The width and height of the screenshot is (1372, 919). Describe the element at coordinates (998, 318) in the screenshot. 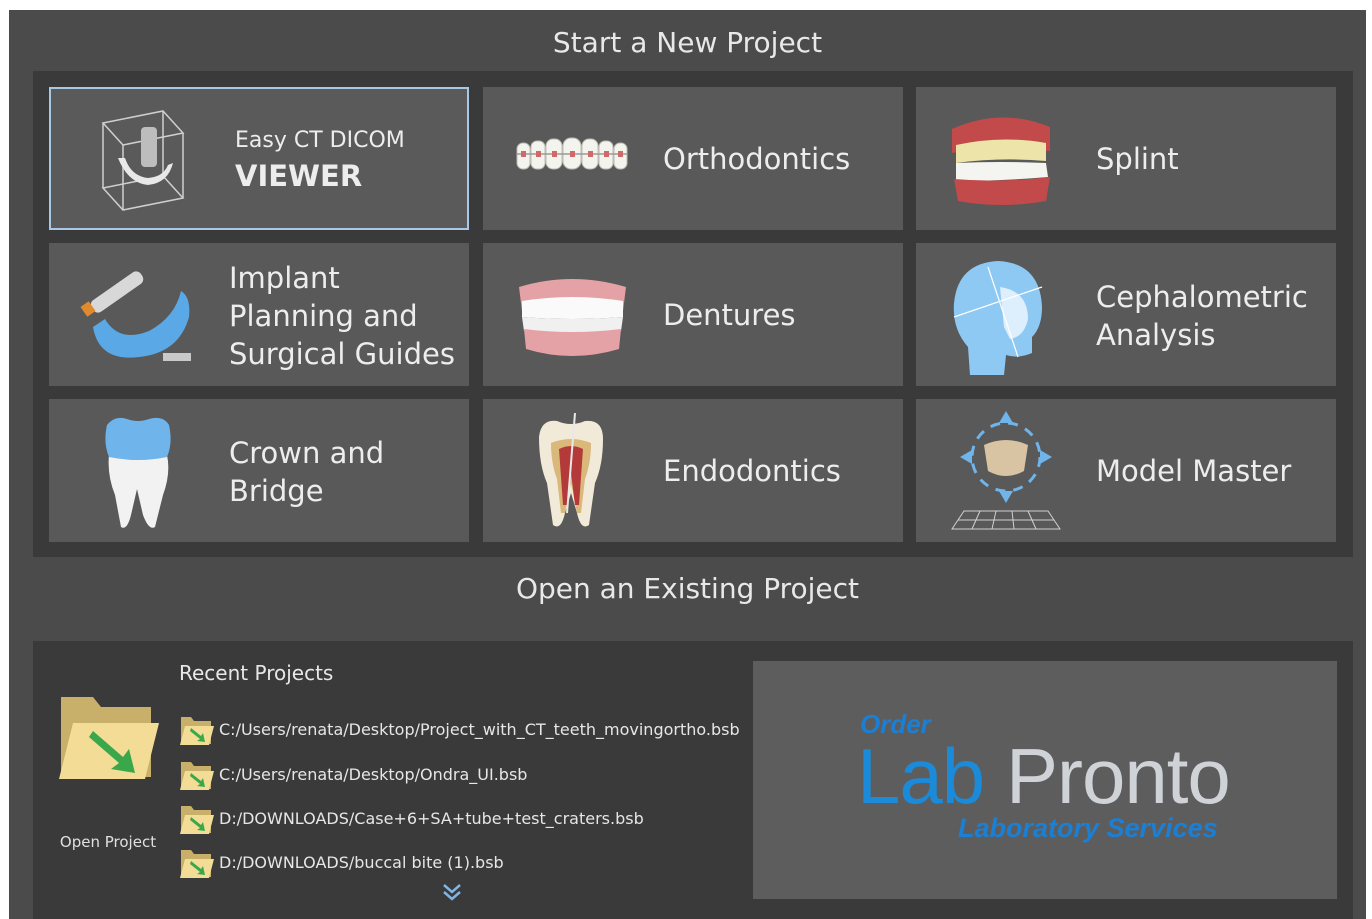

I see `skull-head-icon` at that location.